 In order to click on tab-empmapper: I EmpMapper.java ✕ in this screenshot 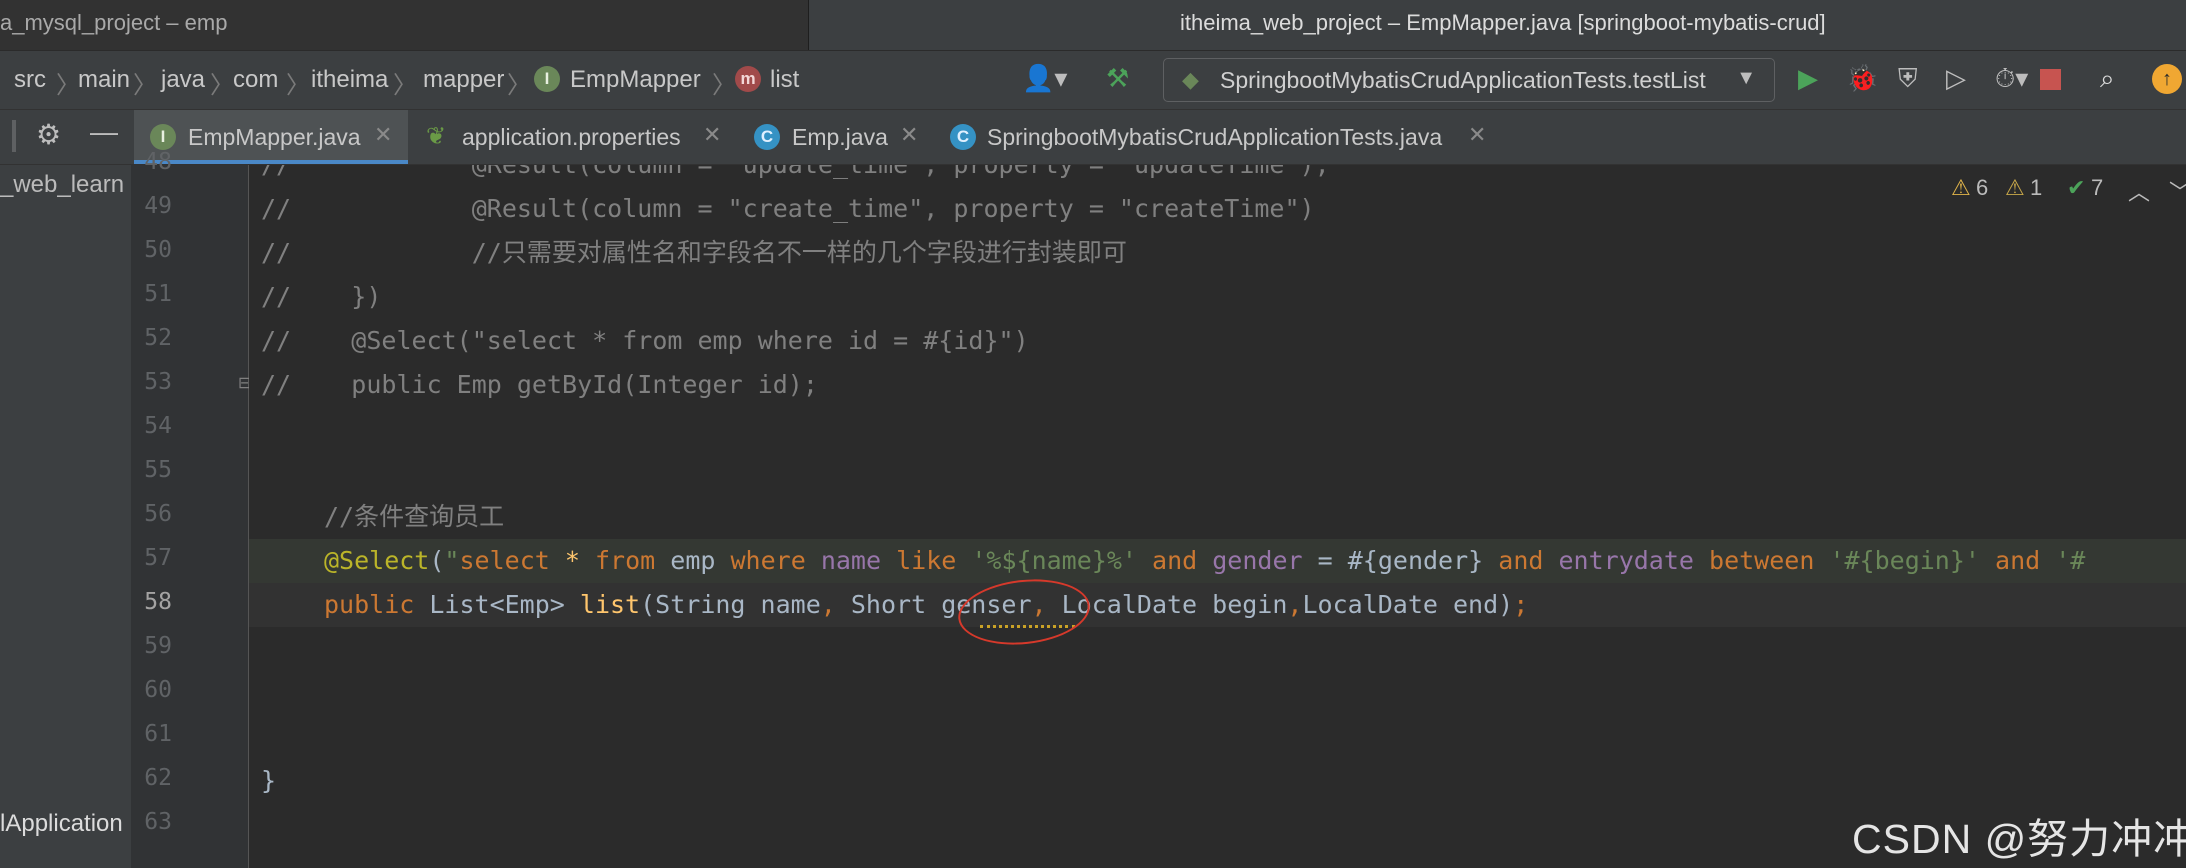, I will do `click(271, 137)`.